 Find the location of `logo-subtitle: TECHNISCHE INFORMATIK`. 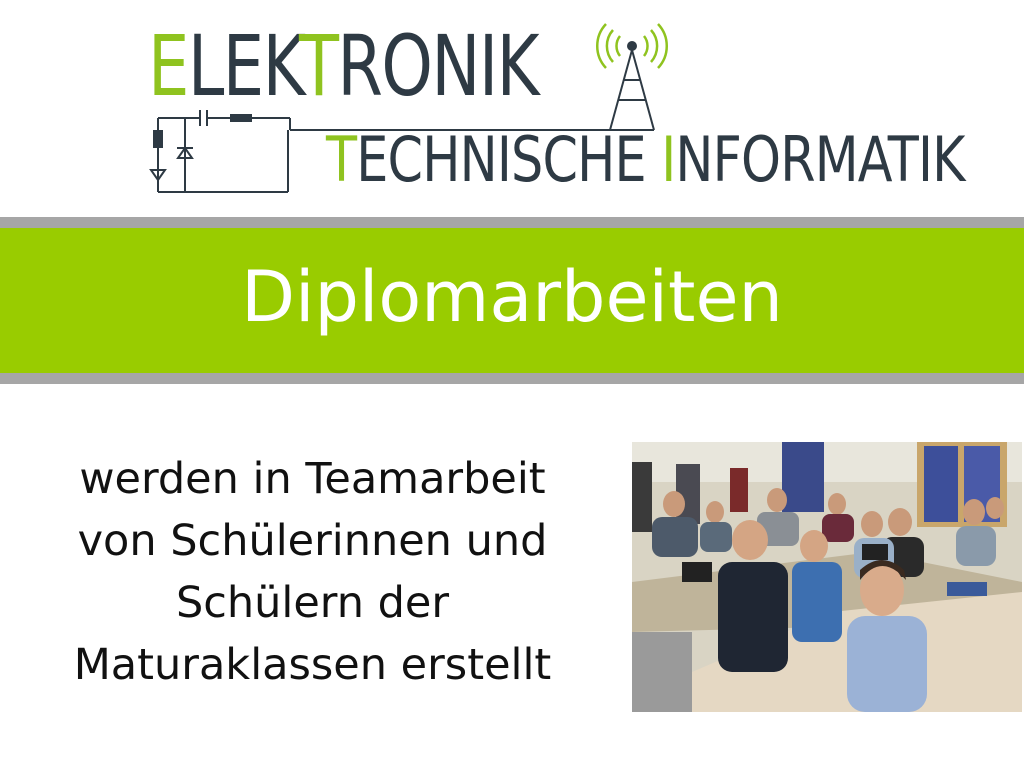

logo-subtitle: TECHNISCHE INFORMATIK is located at coordinates (646, 159).